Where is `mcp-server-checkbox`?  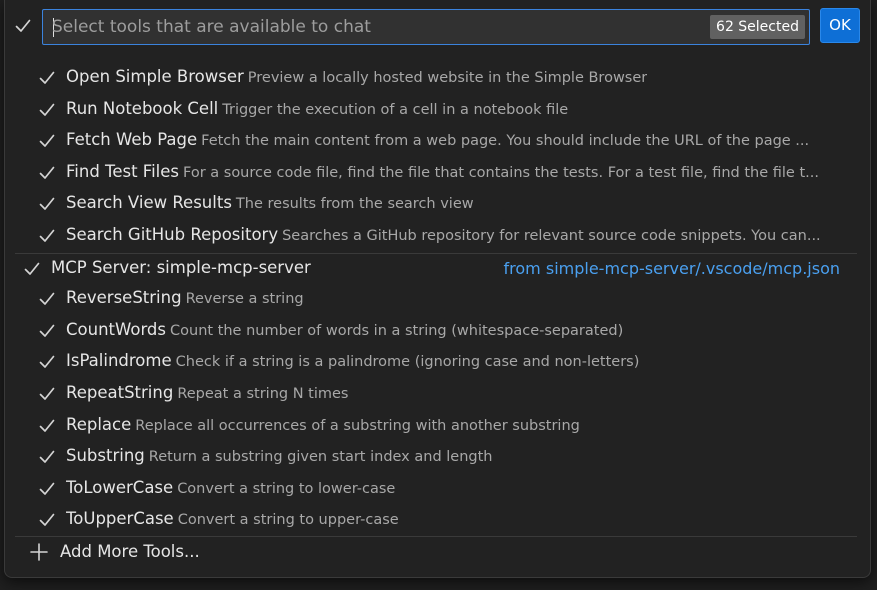 mcp-server-checkbox is located at coordinates (32, 269).